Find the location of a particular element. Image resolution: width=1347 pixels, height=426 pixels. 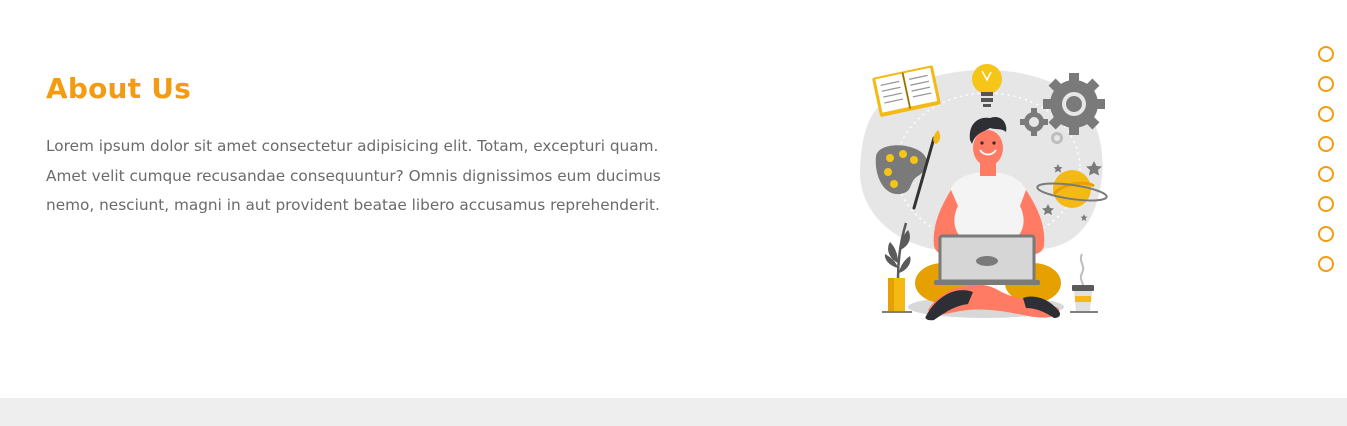

plant-icon is located at coordinates (897, 267).